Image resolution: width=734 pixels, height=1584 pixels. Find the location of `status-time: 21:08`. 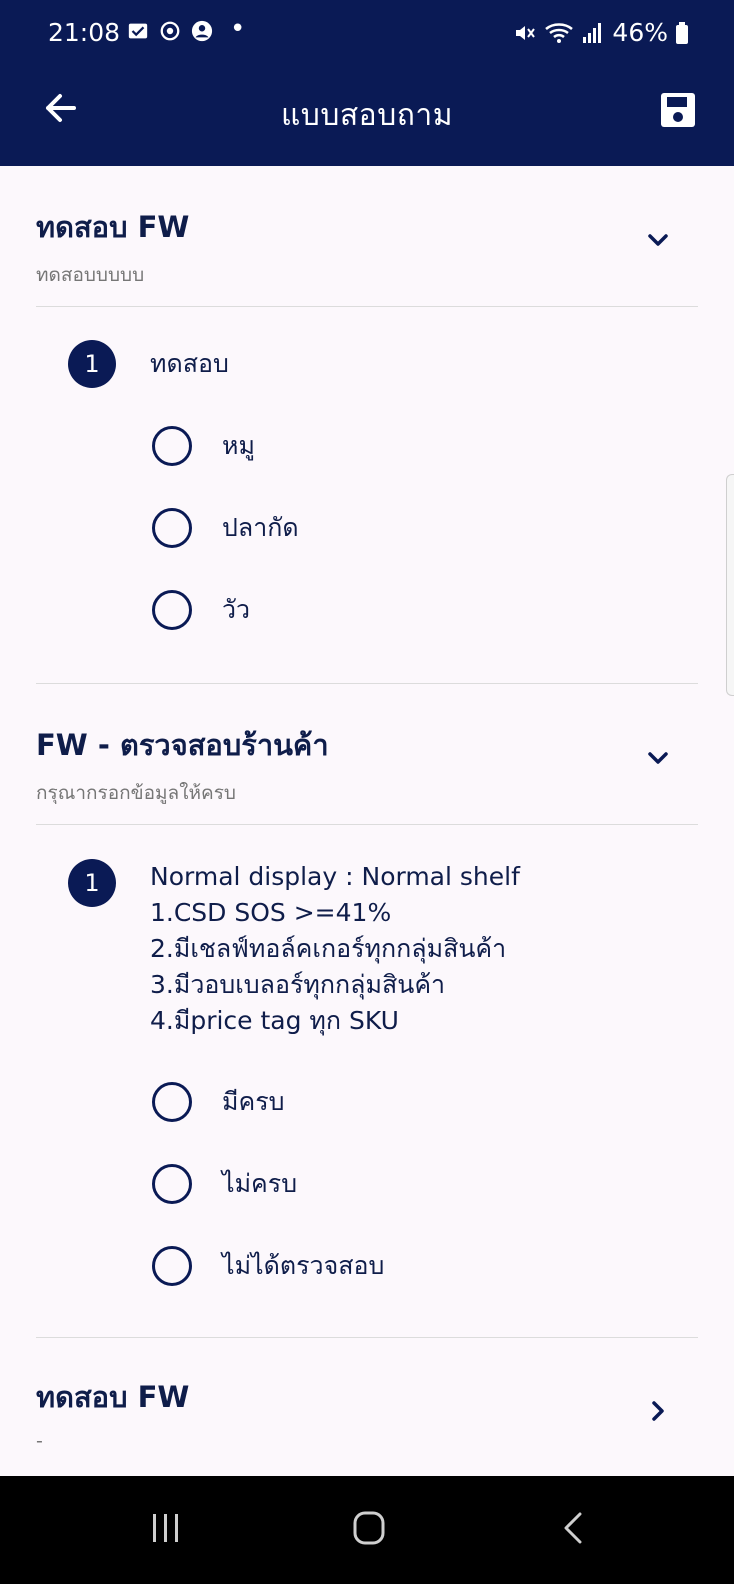

status-time: 21:08 is located at coordinates (84, 32).